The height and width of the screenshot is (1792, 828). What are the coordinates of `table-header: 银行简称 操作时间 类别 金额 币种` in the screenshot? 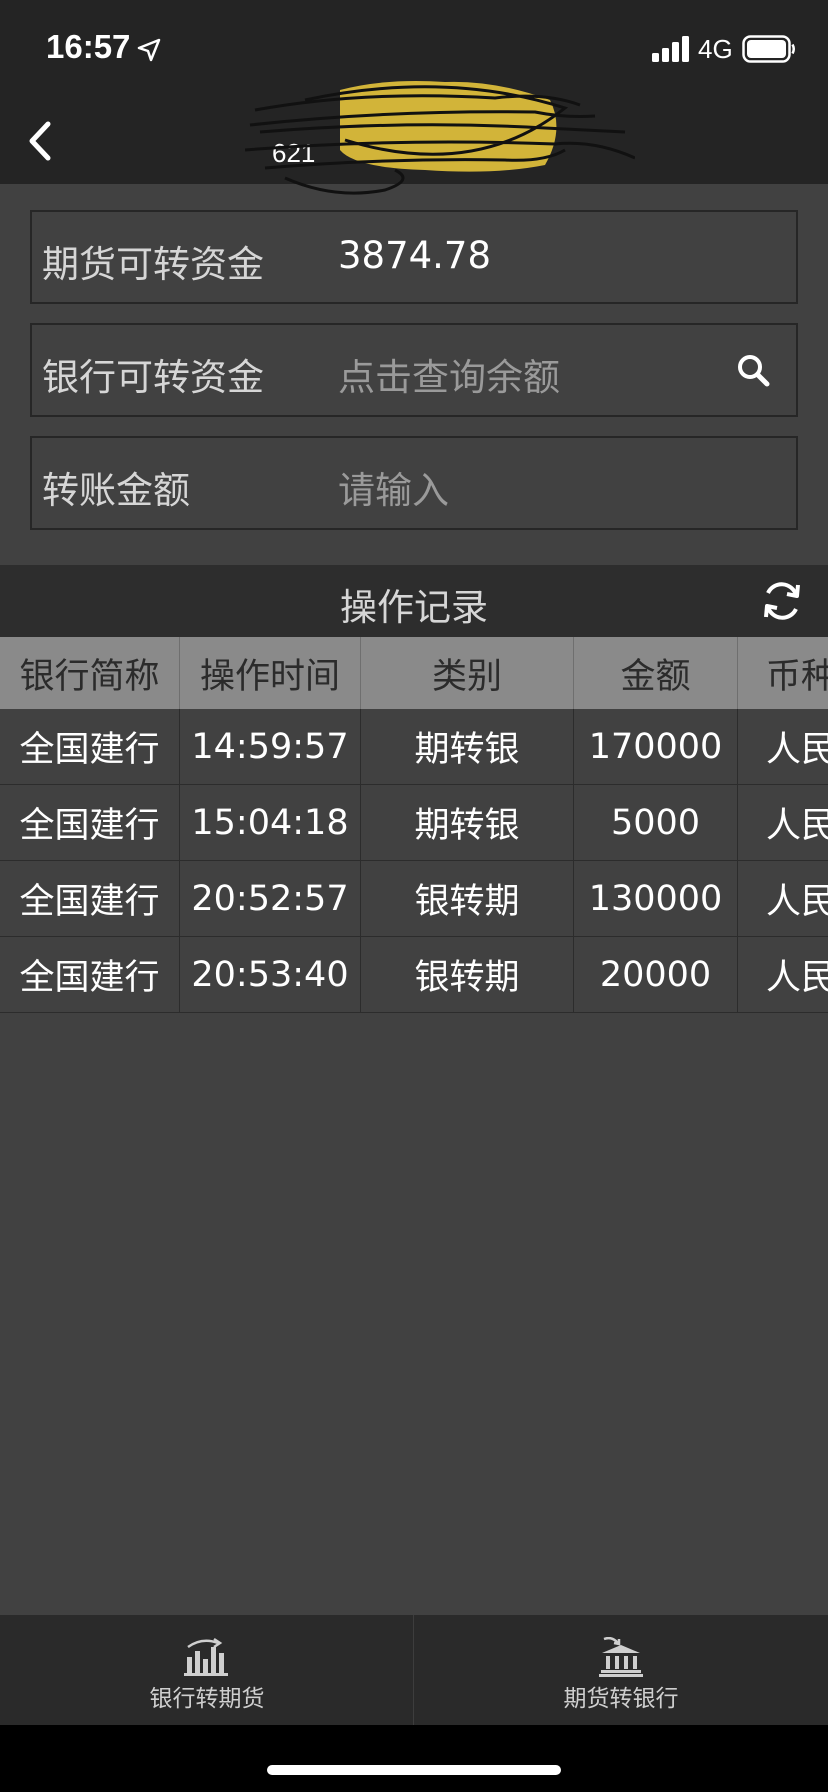 It's located at (414, 673).